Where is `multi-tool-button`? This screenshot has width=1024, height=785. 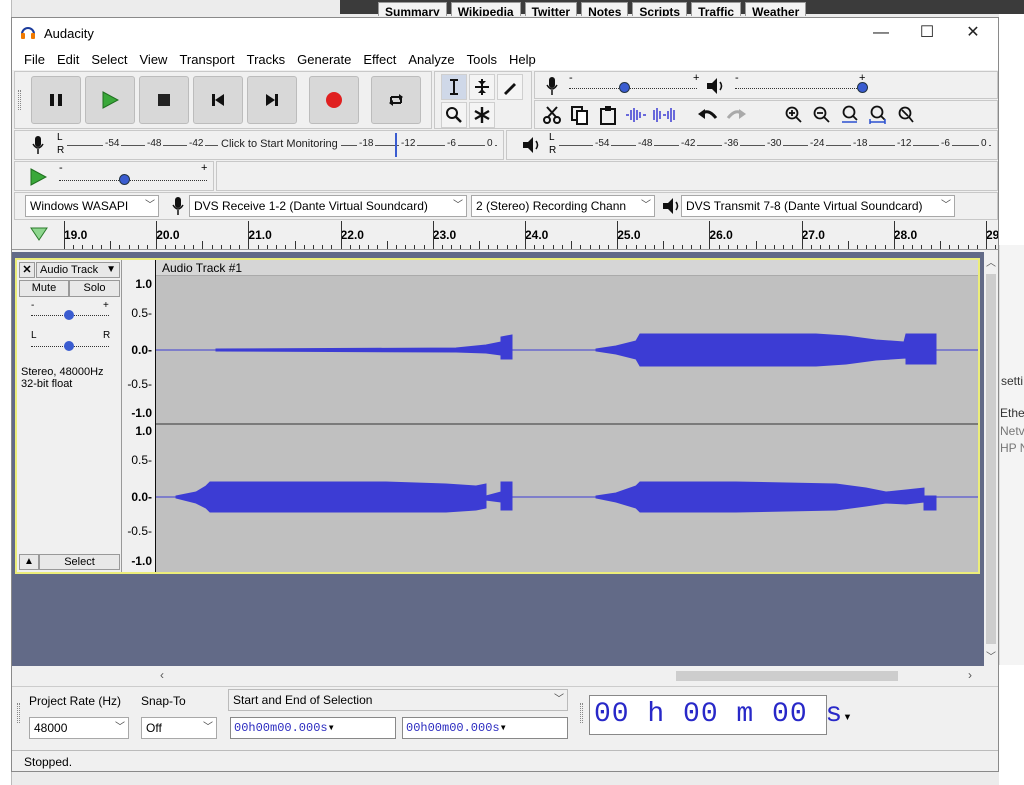 multi-tool-button is located at coordinates (482, 115).